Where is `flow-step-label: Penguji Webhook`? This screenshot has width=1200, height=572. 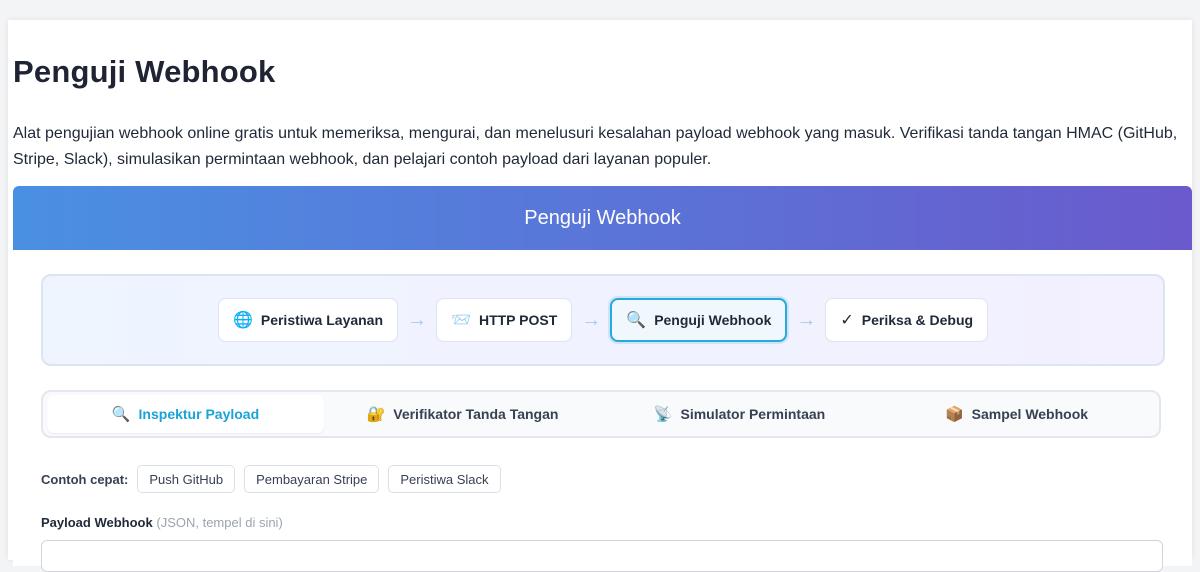
flow-step-label: Penguji Webhook is located at coordinates (713, 320).